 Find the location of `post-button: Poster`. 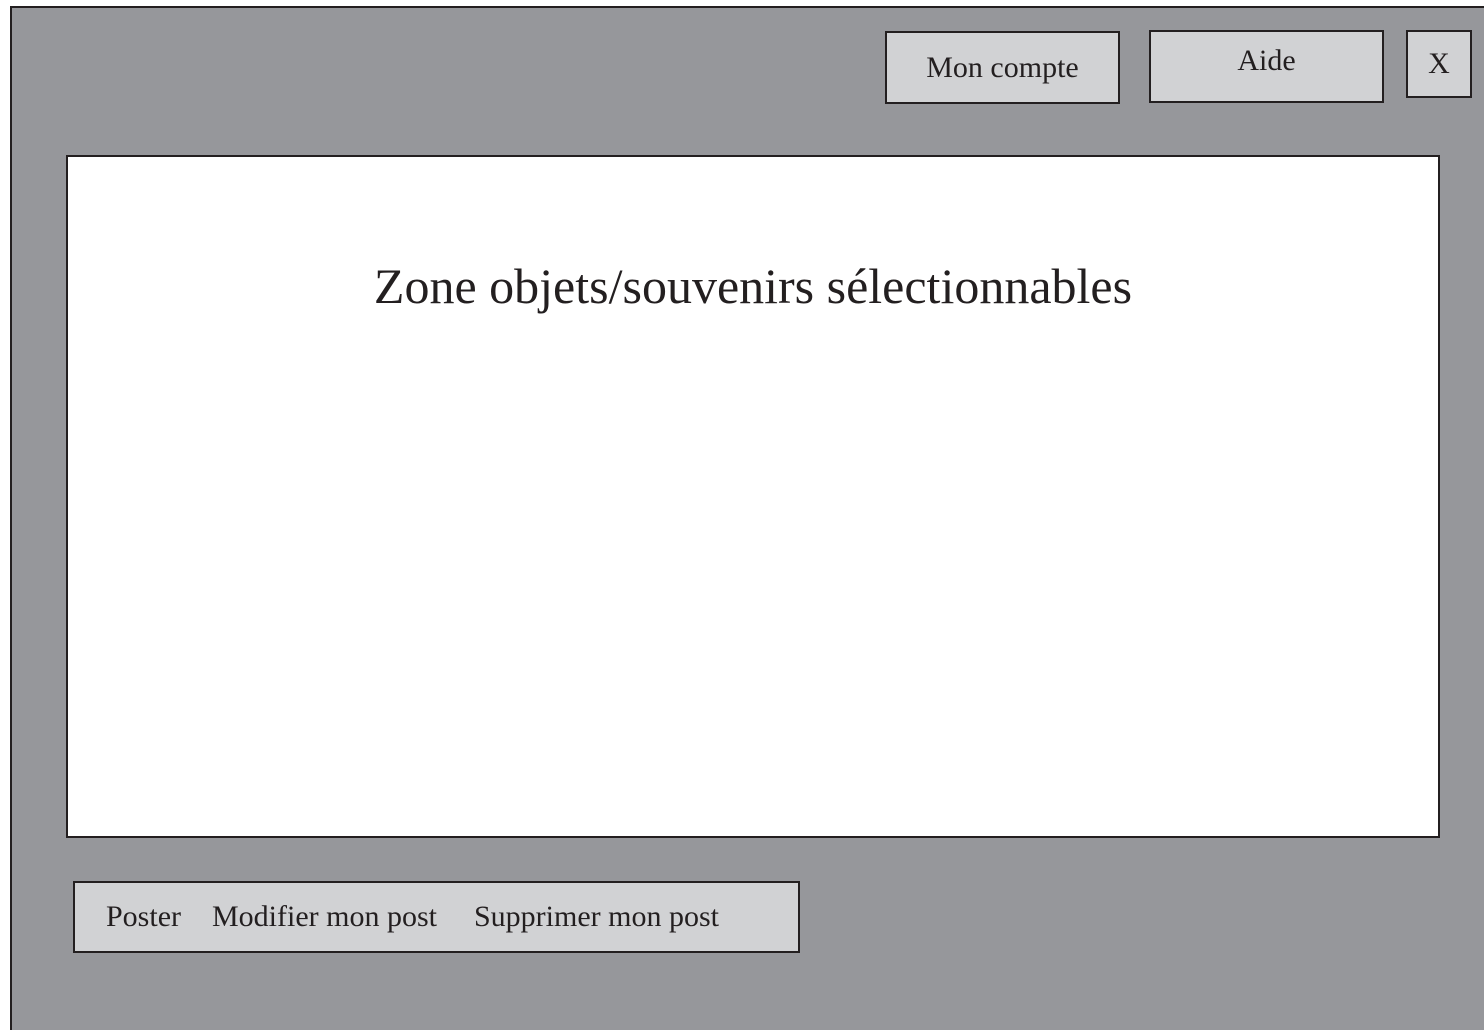

post-button: Poster is located at coordinates (143, 917).